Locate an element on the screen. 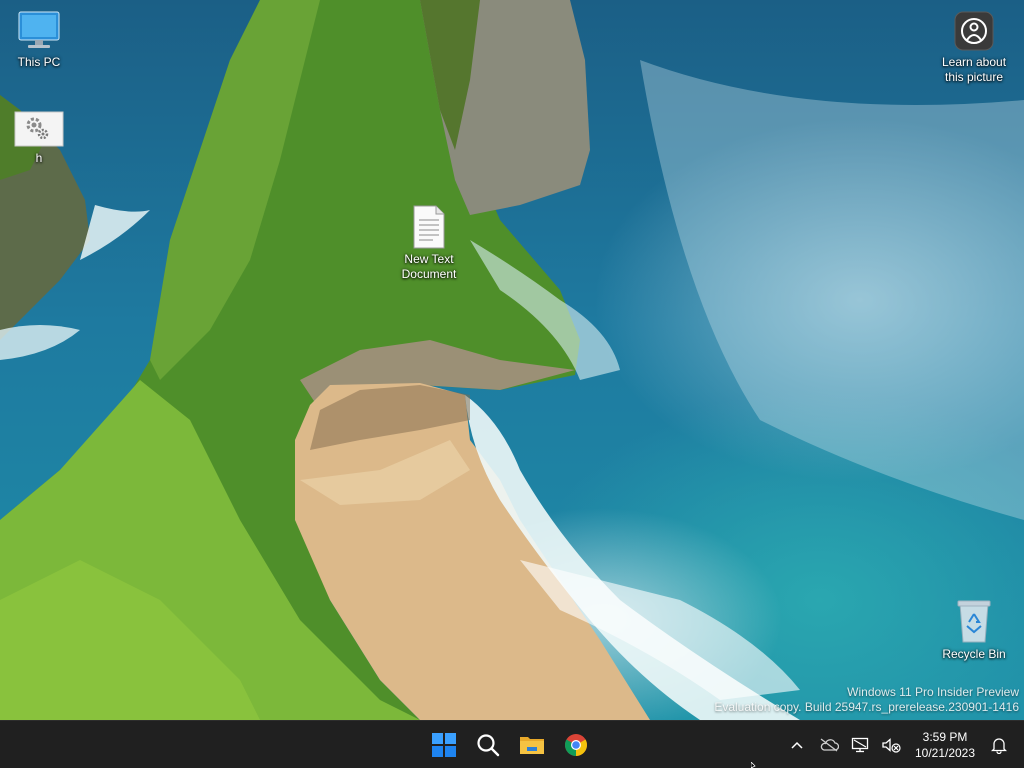 Image resolution: width=1024 pixels, height=769 pixels. desktop-icon-label: New Text Document is located at coordinates (429, 266).